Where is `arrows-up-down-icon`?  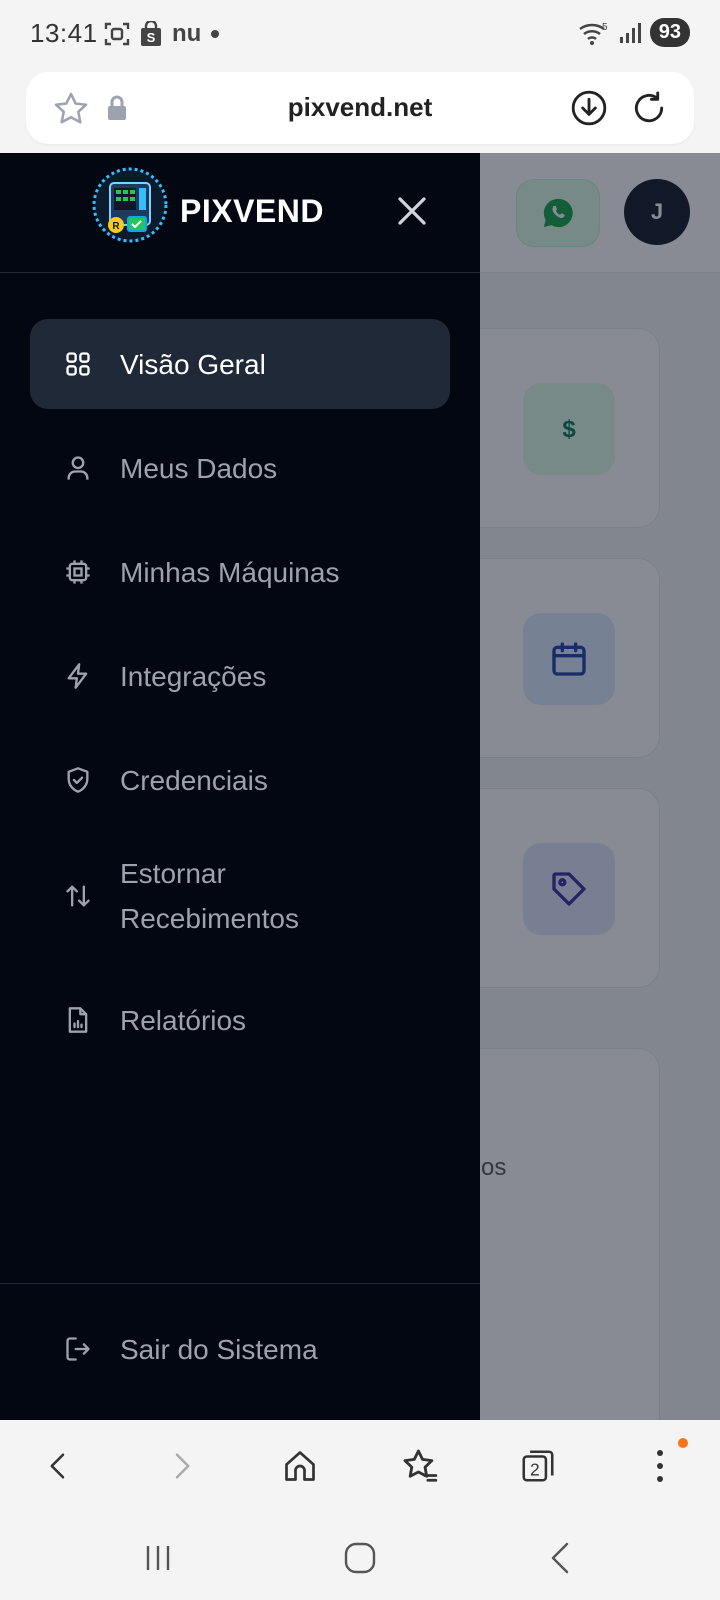
arrows-up-down-icon is located at coordinates (78, 896).